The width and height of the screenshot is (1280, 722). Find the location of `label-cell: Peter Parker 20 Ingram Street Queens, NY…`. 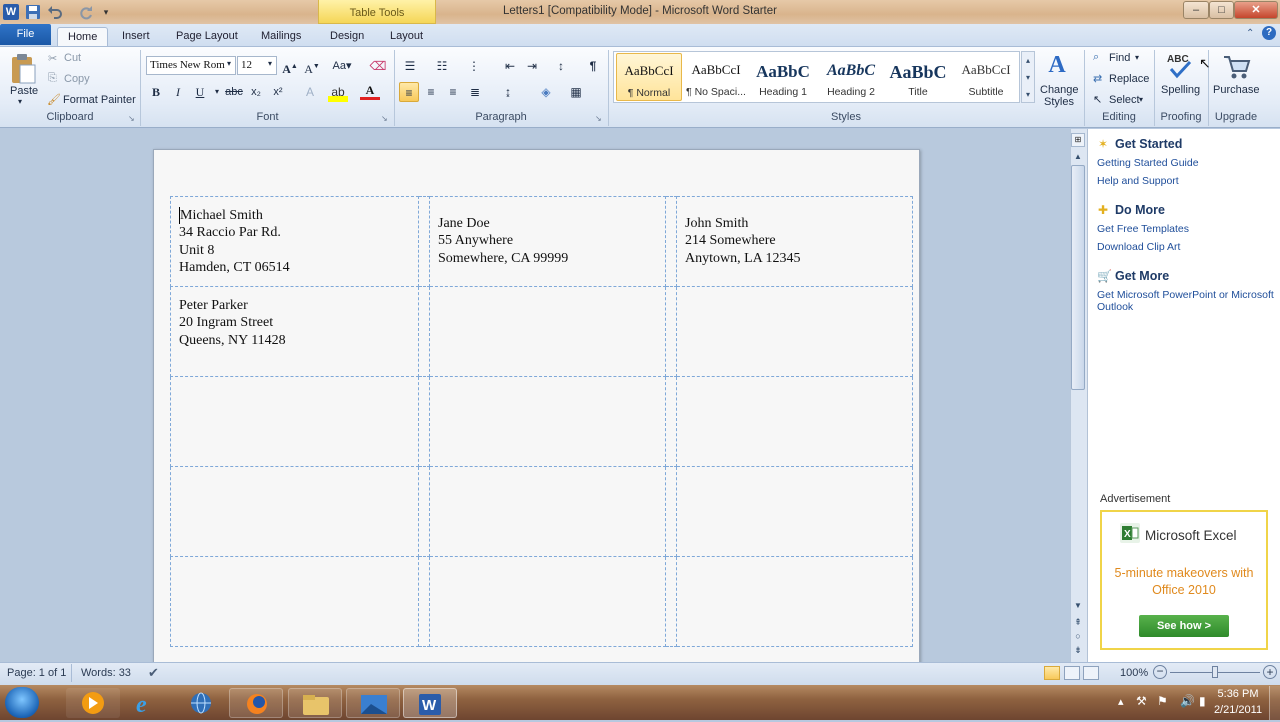

label-cell: Peter Parker 20 Ingram Street Queens, NY… is located at coordinates (294, 331).